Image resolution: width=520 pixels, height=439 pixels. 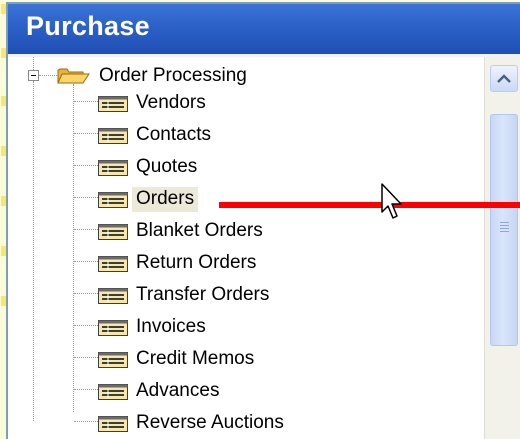 I want to click on scroll-up-button, so click(x=504, y=78).